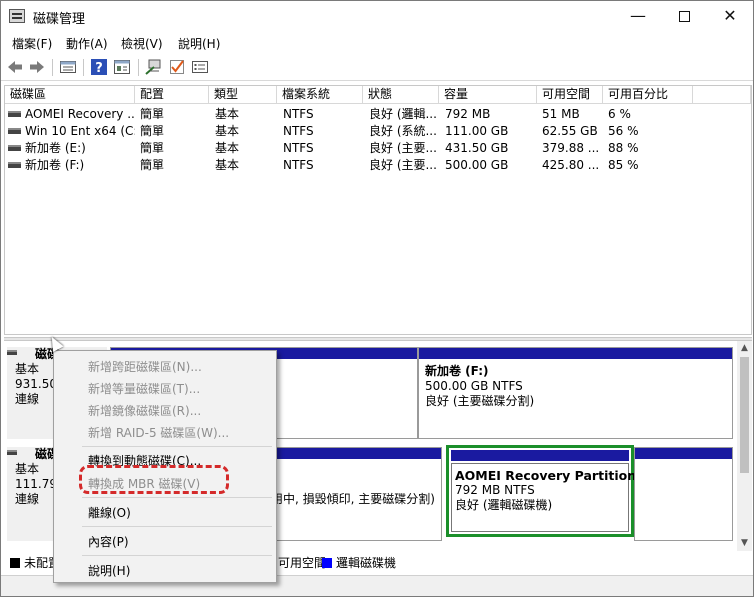 This screenshot has width=754, height=597. Describe the element at coordinates (172, 95) in the screenshot. I see `column-header-layout: 配置` at that location.